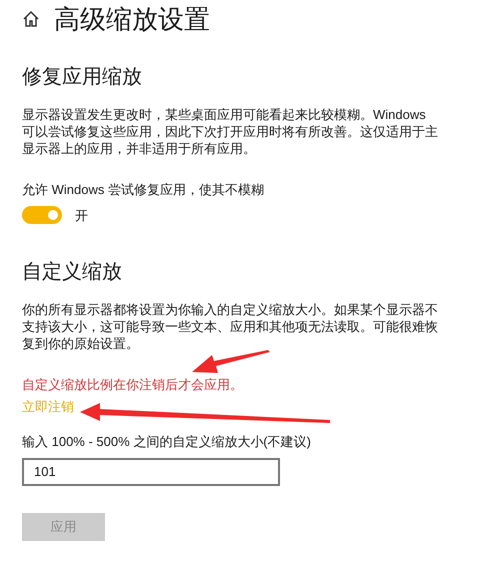 The width and height of the screenshot is (500, 566). What do you see at coordinates (167, 442) in the screenshot?
I see `input-label: 输入 100% - 500% 之间的自定义缩放大小(不建议)` at bounding box center [167, 442].